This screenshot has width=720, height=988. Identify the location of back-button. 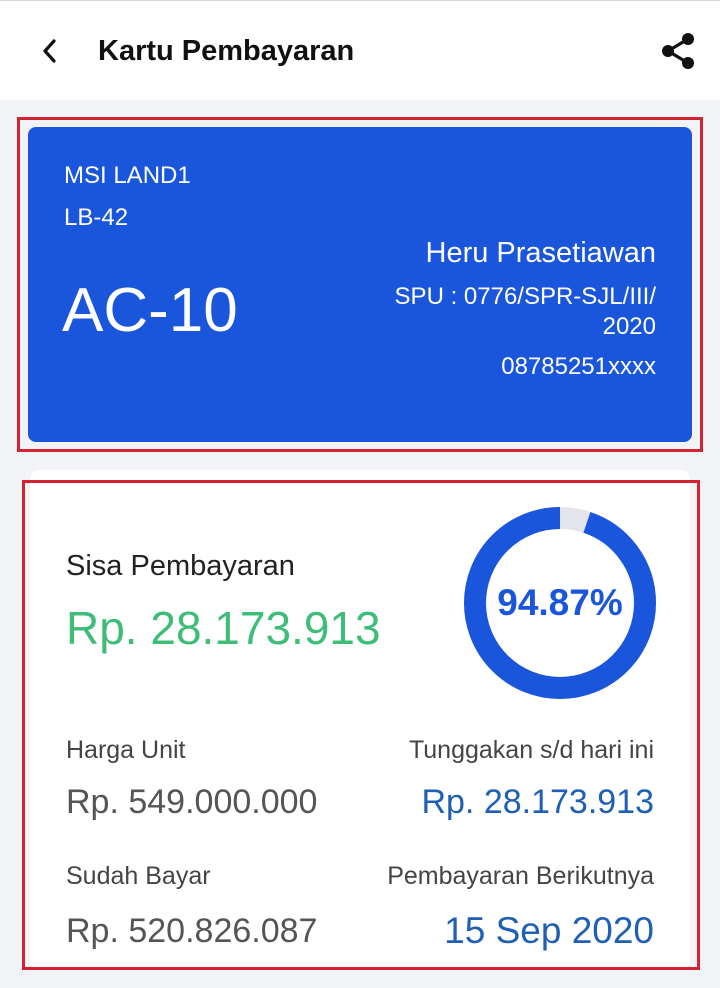
(50, 51).